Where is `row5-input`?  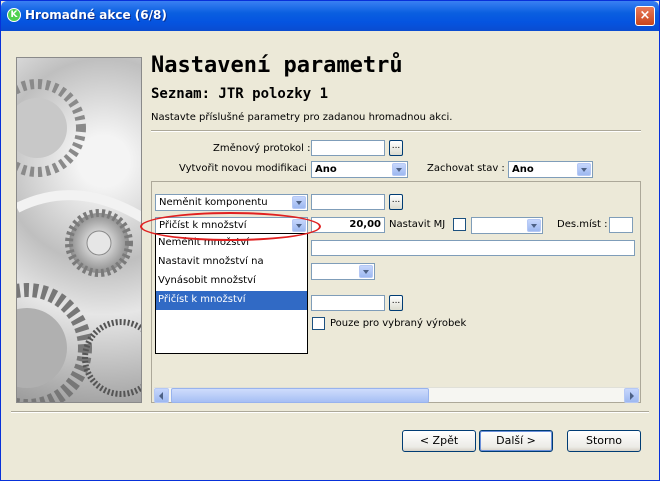 row5-input is located at coordinates (348, 303).